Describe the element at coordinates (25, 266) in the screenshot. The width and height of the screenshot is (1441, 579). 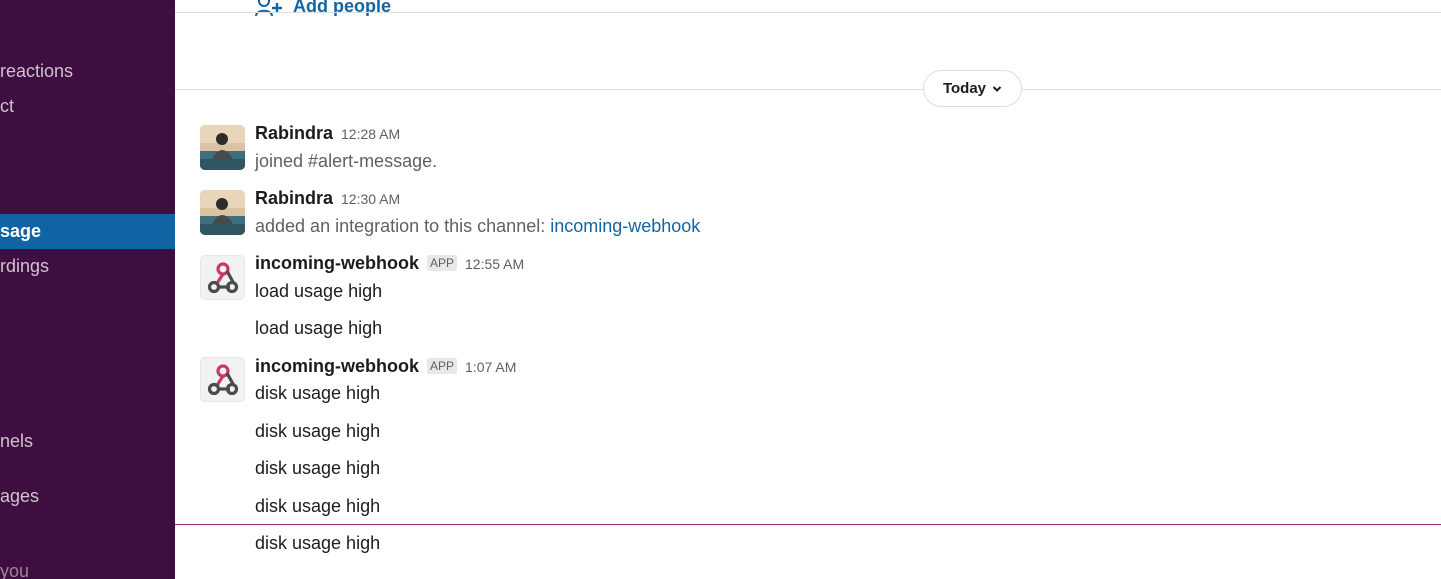
I see `sidebar-item-label: rdings` at that location.